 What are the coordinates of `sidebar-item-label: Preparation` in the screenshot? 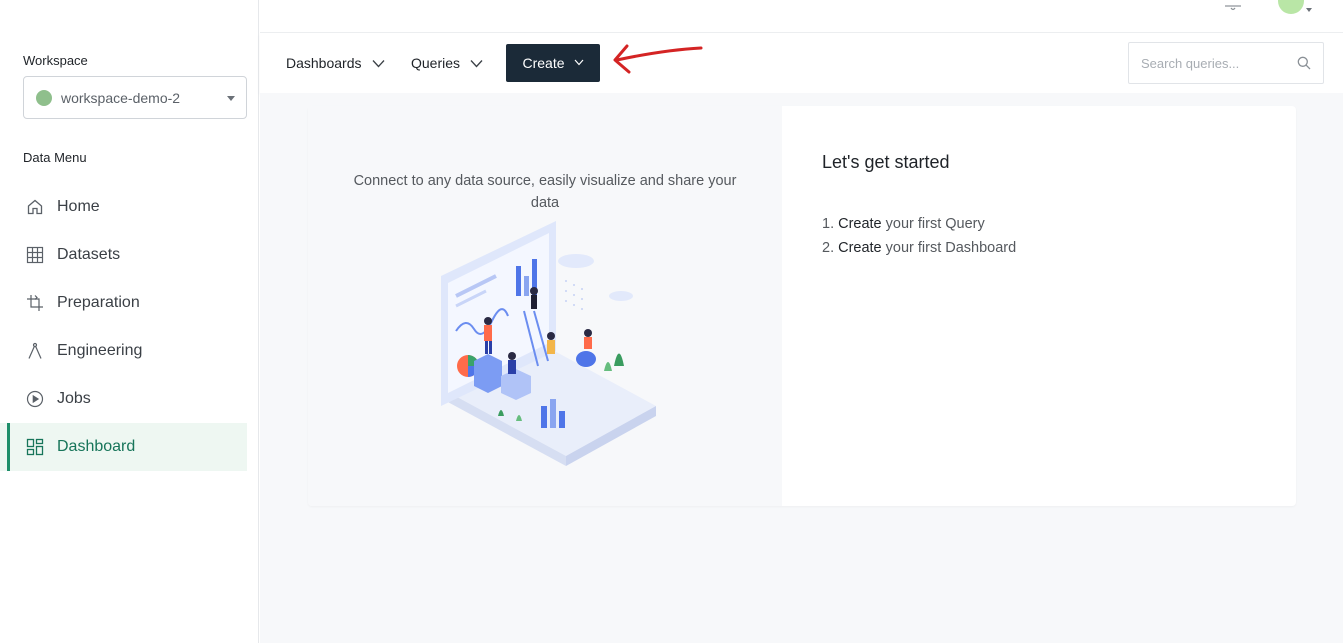 It's located at (98, 302).